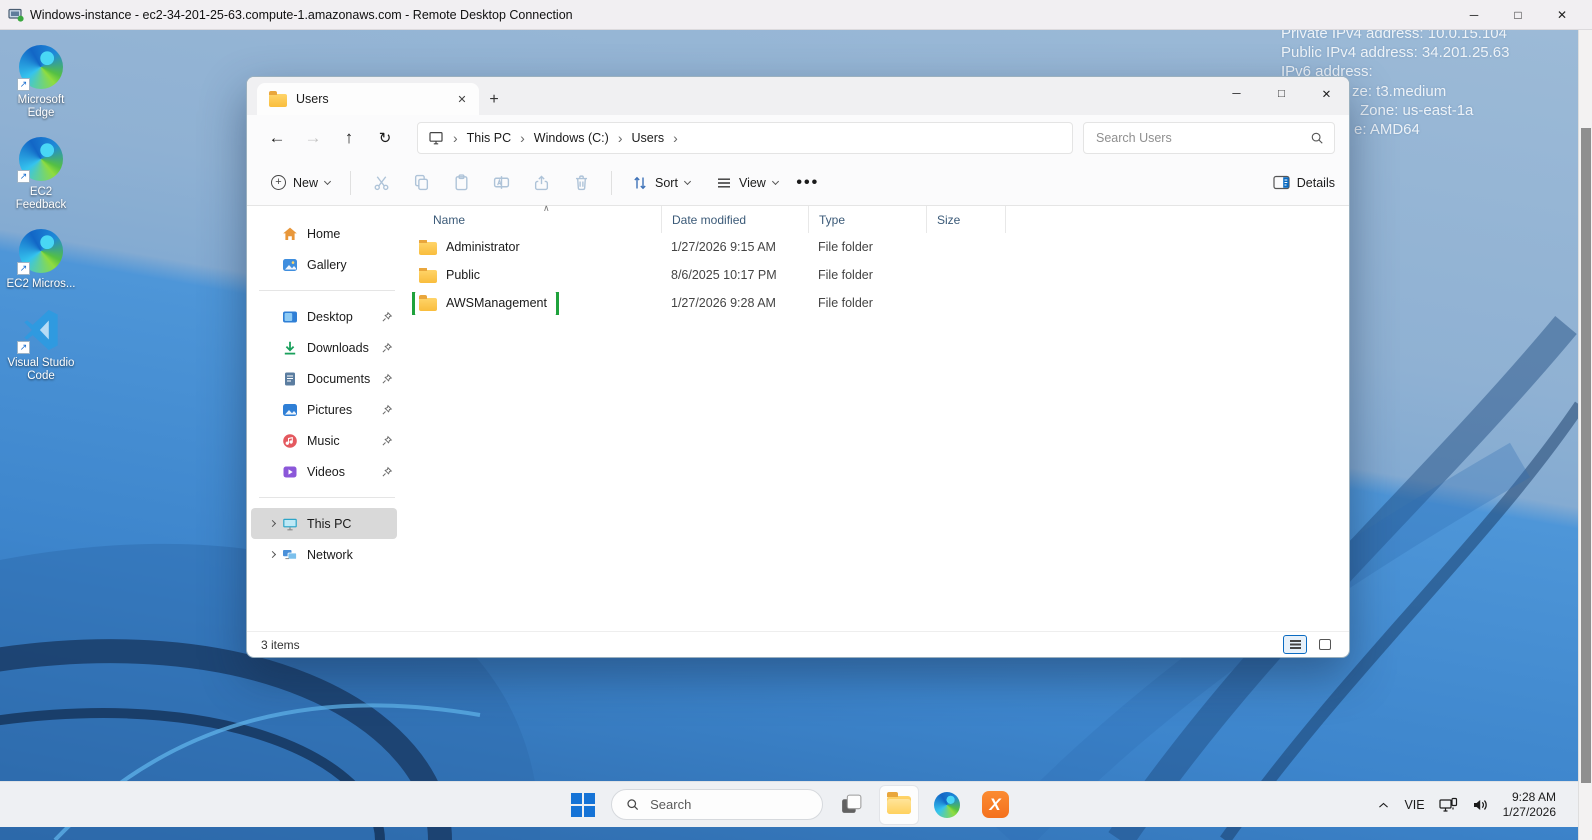 The image size is (1592, 840). What do you see at coordinates (1236, 94) in the screenshot?
I see `explorer-minimize-button: ─` at bounding box center [1236, 94].